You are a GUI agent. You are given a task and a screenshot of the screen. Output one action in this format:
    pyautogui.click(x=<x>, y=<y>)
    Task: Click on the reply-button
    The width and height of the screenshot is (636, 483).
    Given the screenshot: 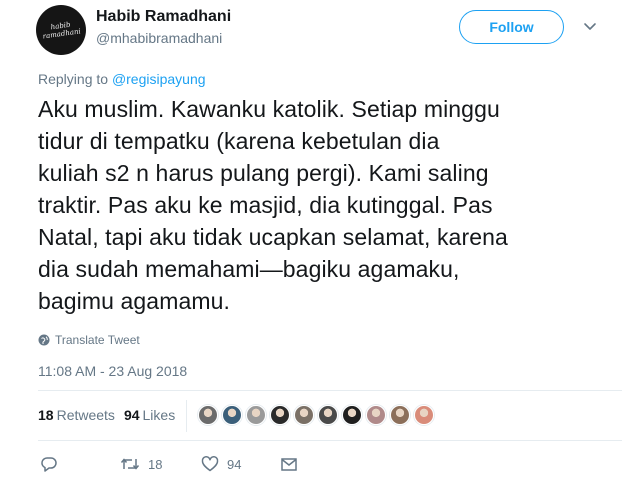 What is the action you would take?
    pyautogui.click(x=49, y=464)
    